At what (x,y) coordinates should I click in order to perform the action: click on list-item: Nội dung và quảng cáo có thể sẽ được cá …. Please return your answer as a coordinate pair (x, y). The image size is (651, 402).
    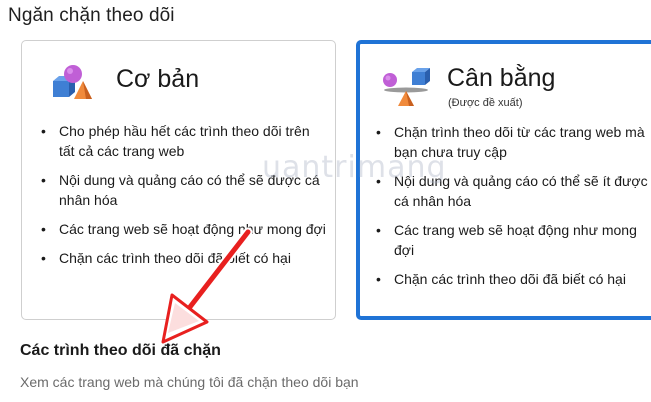
    Looking at the image, I should click on (184, 190).